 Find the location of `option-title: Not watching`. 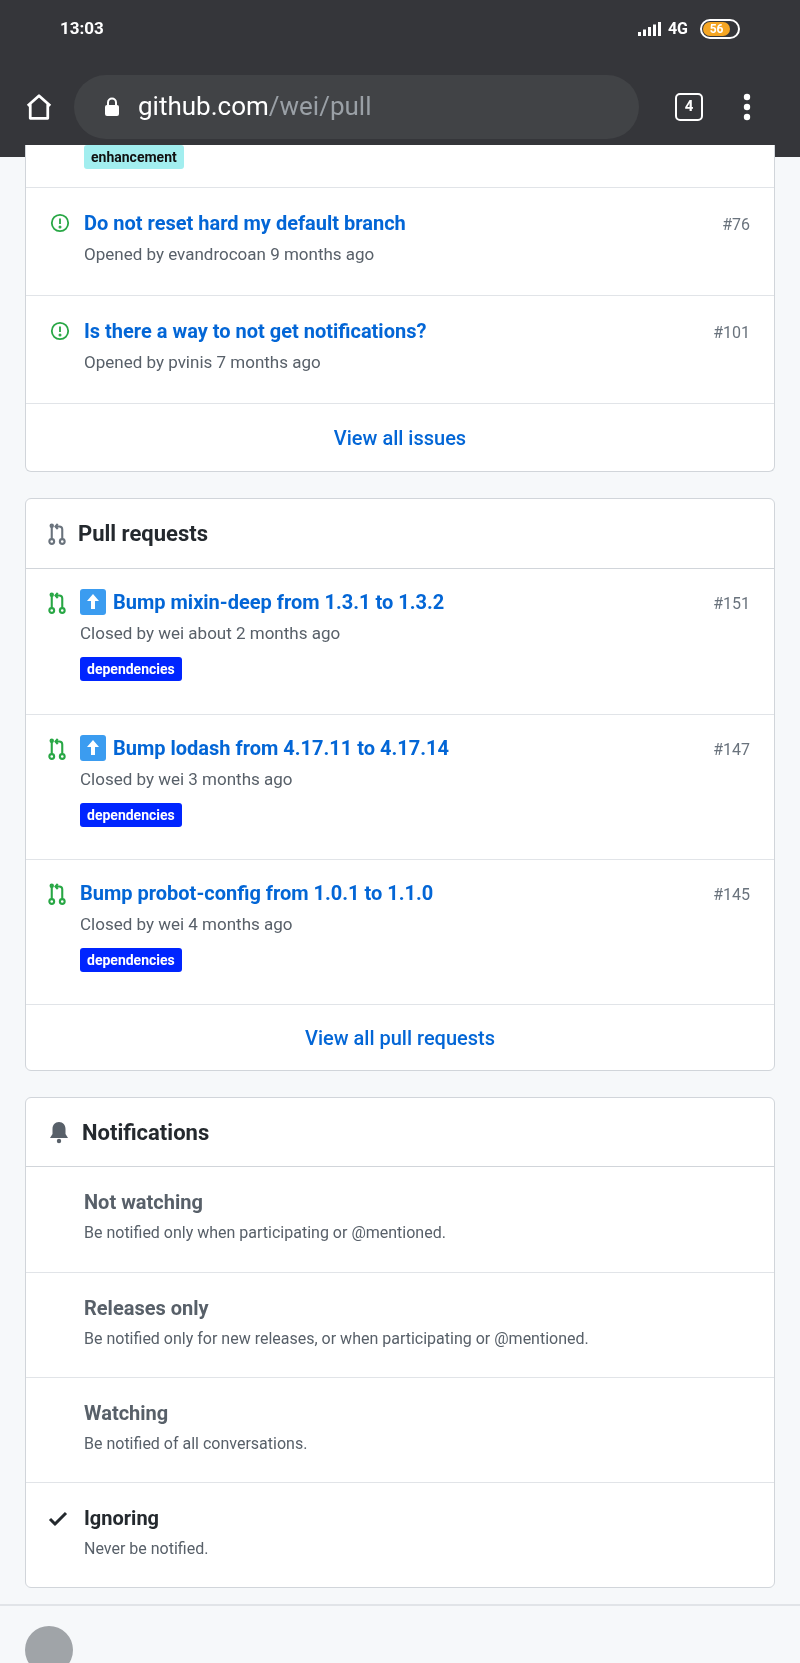

option-title: Not watching is located at coordinates (144, 1202).